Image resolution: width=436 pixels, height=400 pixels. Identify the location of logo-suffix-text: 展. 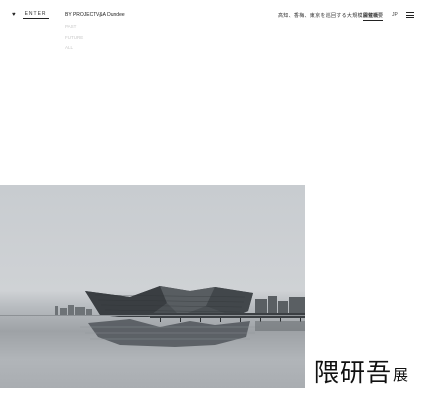
(401, 375).